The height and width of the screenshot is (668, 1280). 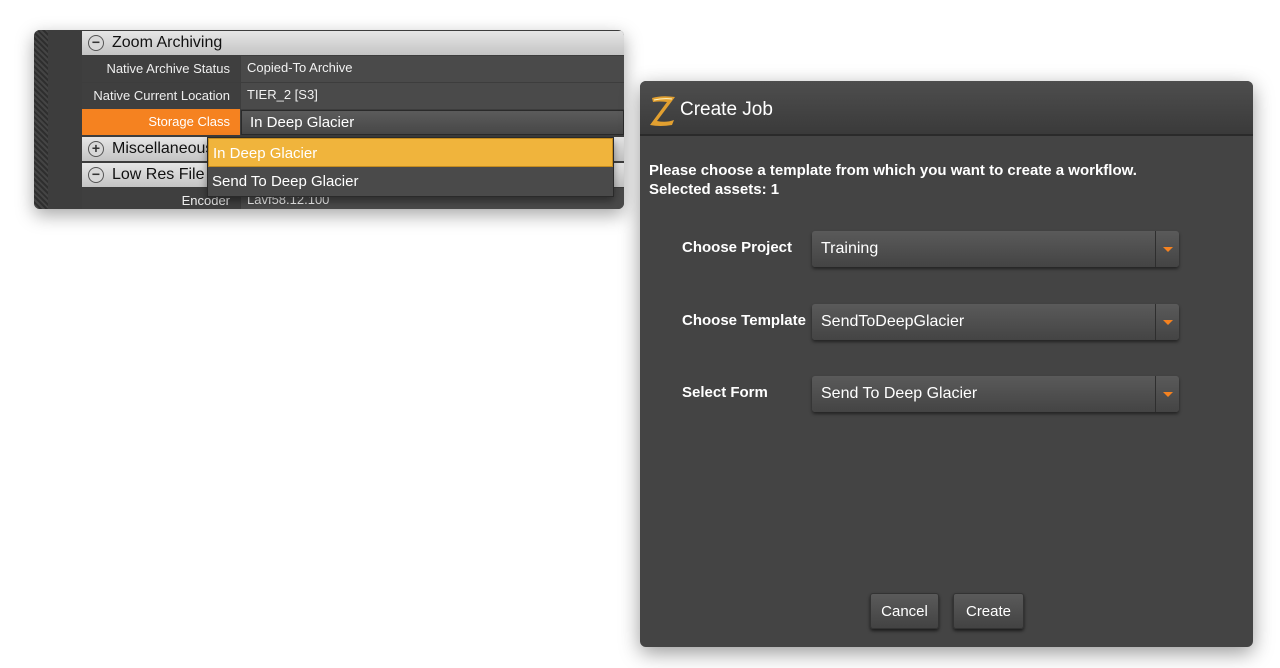 I want to click on expand-icon: +, so click(x=96, y=149).